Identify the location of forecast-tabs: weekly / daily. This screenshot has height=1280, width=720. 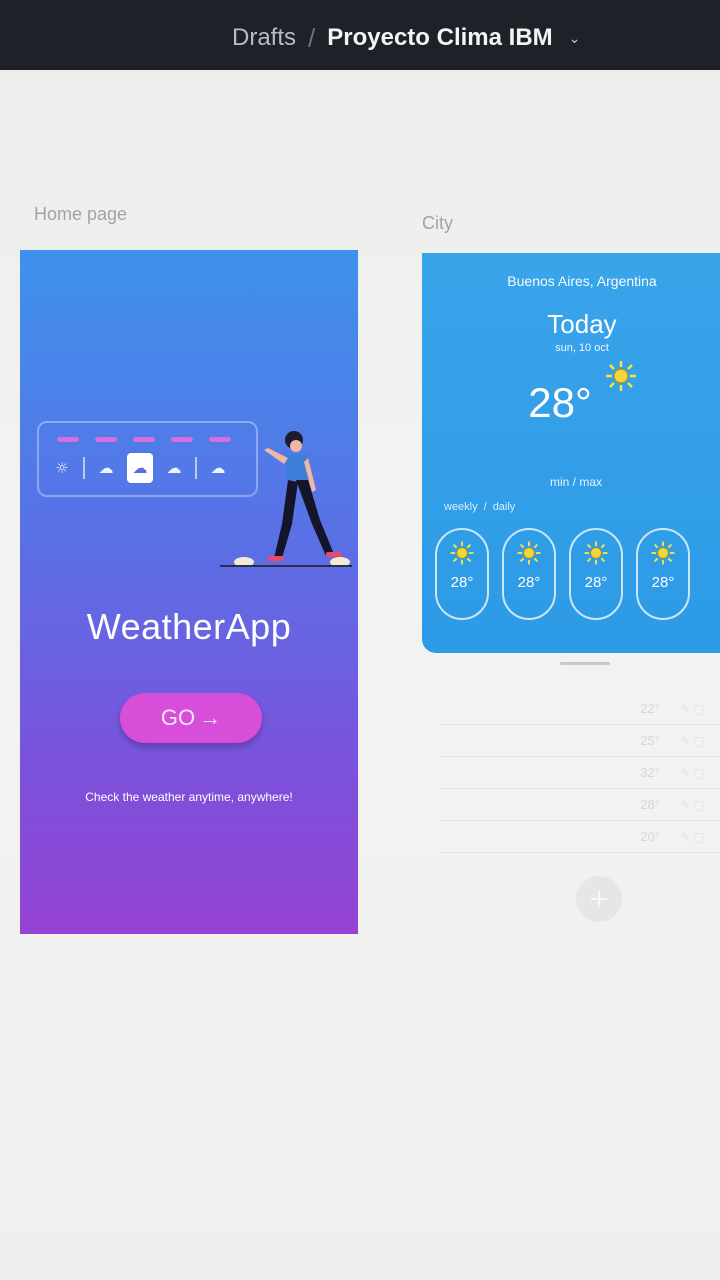
(479, 507).